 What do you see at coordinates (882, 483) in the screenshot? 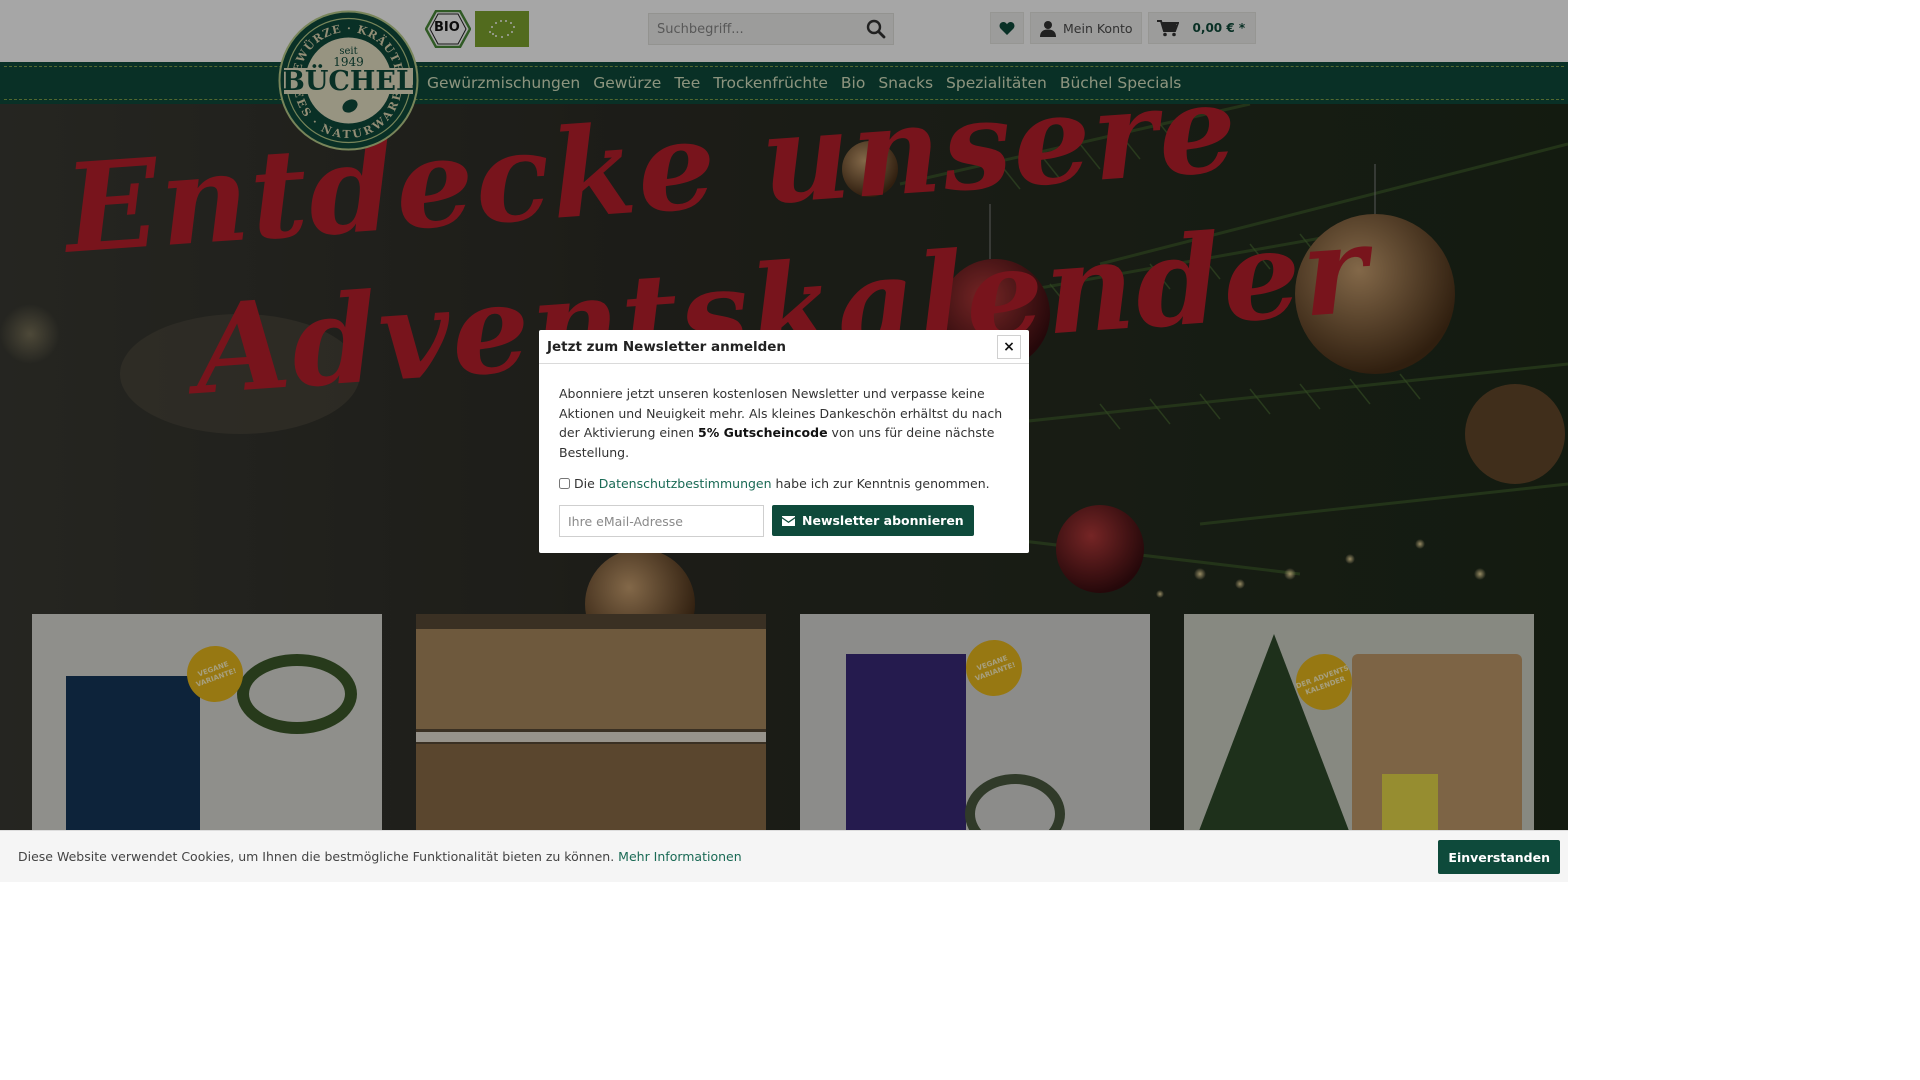
I see `consent-suffix: habe ich zur Kenntnis genommen.` at bounding box center [882, 483].